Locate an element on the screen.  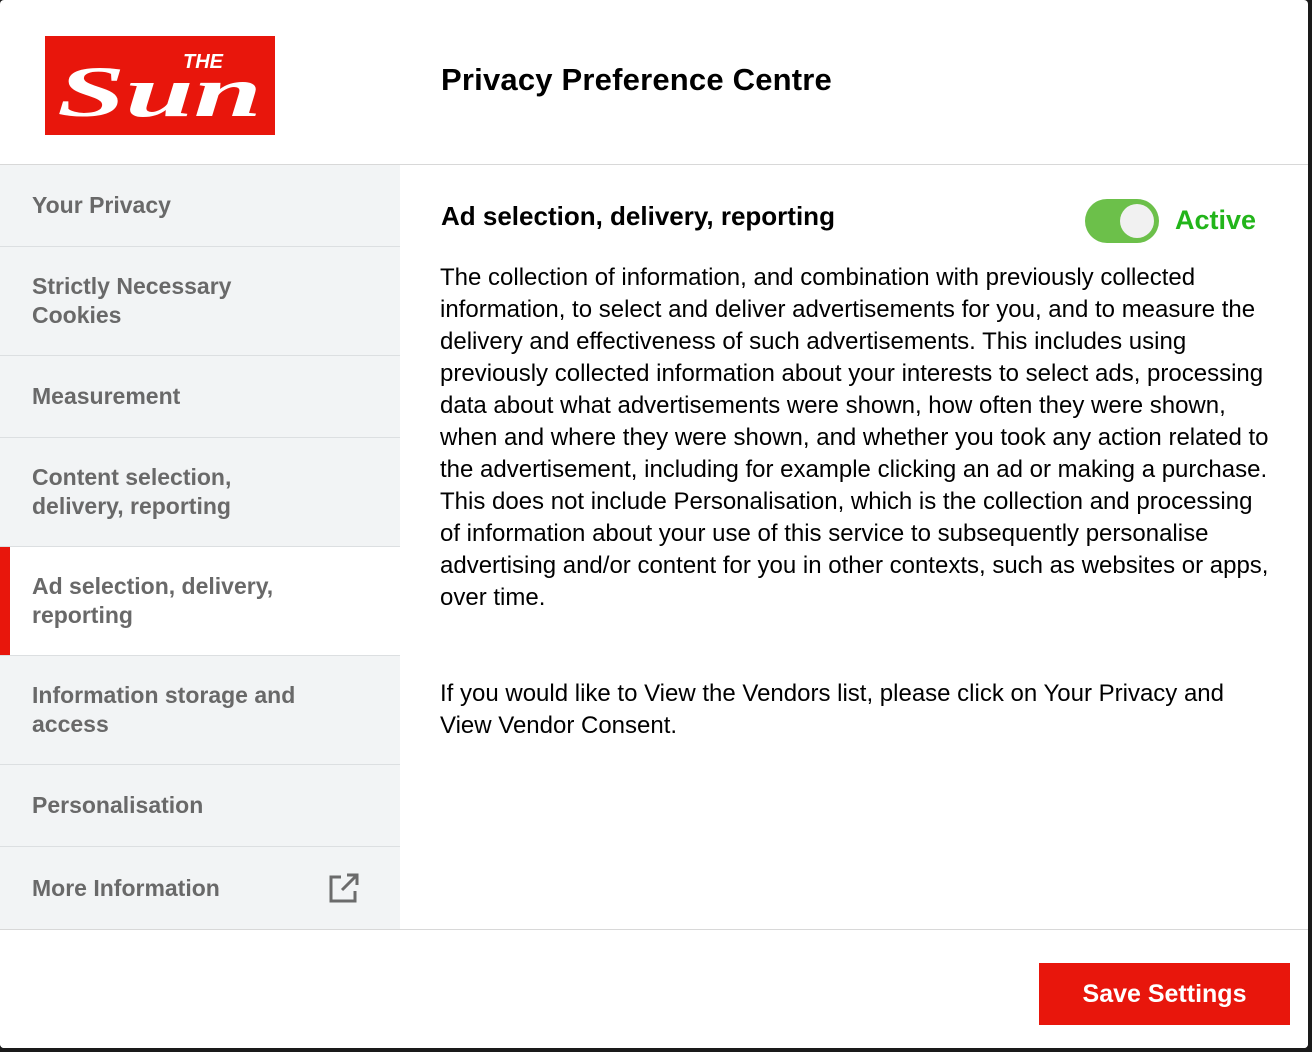
sidebar-item-information-storage: Information storage and access is located at coordinates (200, 710).